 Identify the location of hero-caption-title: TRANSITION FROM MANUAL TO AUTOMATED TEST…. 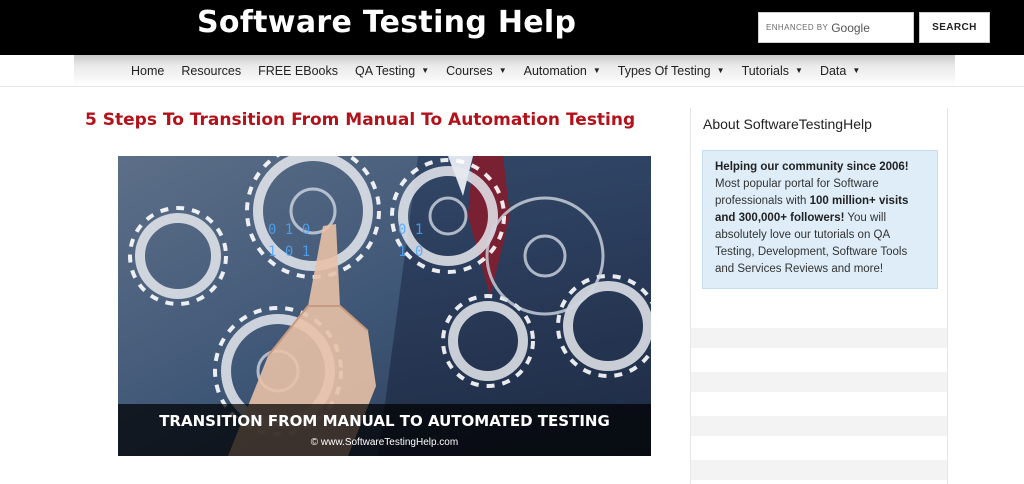
(384, 421).